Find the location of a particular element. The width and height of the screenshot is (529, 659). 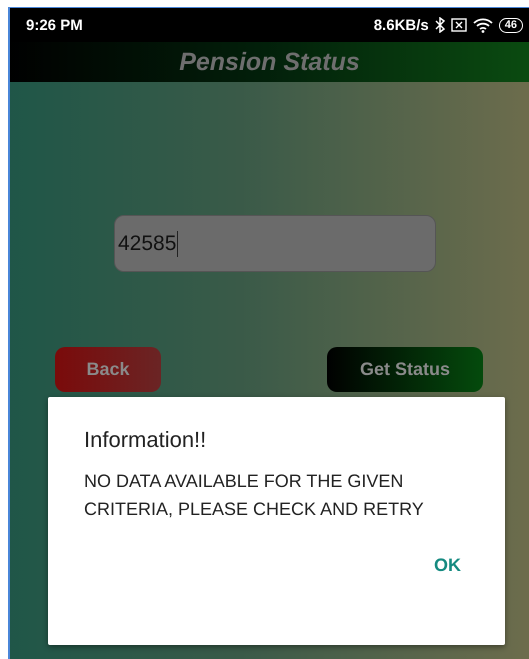

battery-level: 46 is located at coordinates (510, 25).